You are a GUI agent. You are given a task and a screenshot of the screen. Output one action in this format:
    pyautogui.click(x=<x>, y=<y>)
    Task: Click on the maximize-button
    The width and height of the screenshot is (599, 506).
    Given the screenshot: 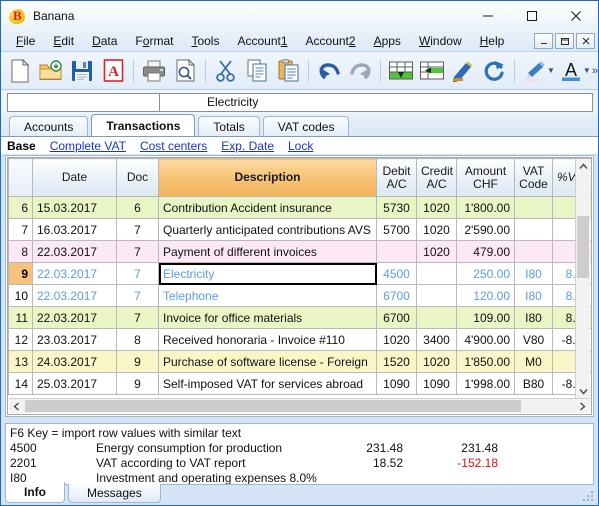 What is the action you would take?
    pyautogui.click(x=532, y=16)
    